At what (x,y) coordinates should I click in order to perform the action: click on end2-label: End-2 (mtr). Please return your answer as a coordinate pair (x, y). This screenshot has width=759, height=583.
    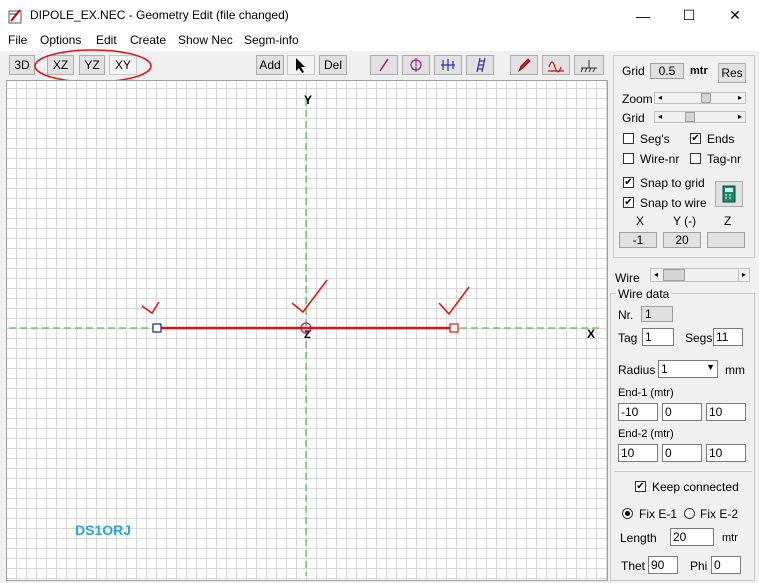
    Looking at the image, I should click on (646, 434).